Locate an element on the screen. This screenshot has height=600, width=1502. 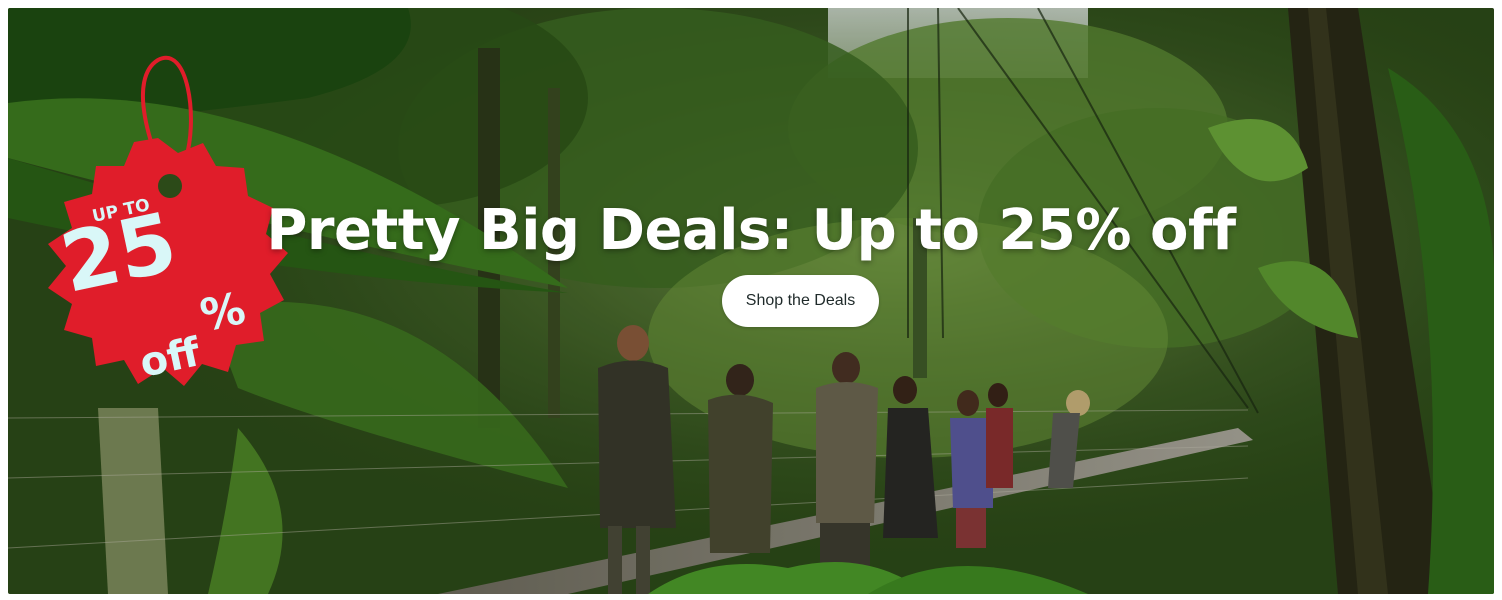
hero-headline: Pretty Big Deals: Up to 25% off is located at coordinates (751, 230).